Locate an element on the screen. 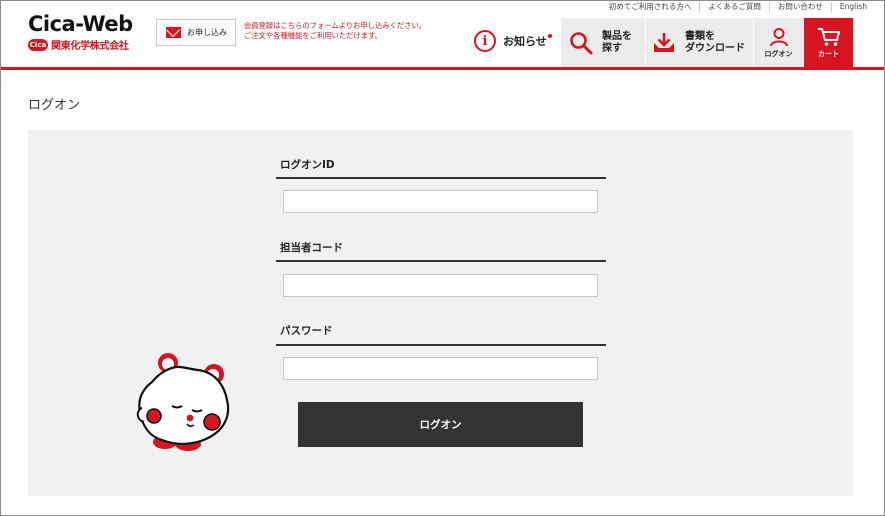 The image size is (885, 516). top-links: 初めてご利用される方へ よくあるご質問 お問い合わせ English is located at coordinates (738, 7).